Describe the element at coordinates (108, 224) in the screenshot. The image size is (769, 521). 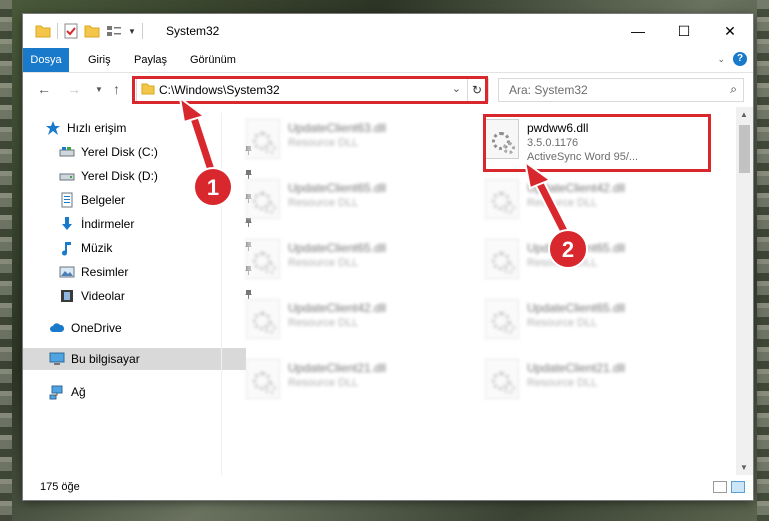
I see `sidebar-item-label: İndirmeler` at that location.